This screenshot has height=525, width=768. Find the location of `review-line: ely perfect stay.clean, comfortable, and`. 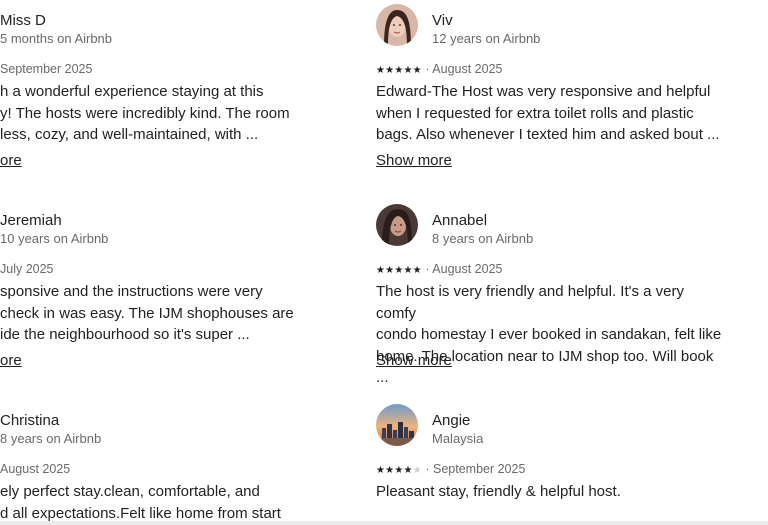

review-line: ely perfect stay.clean, comfortable, and is located at coordinates (130, 491).